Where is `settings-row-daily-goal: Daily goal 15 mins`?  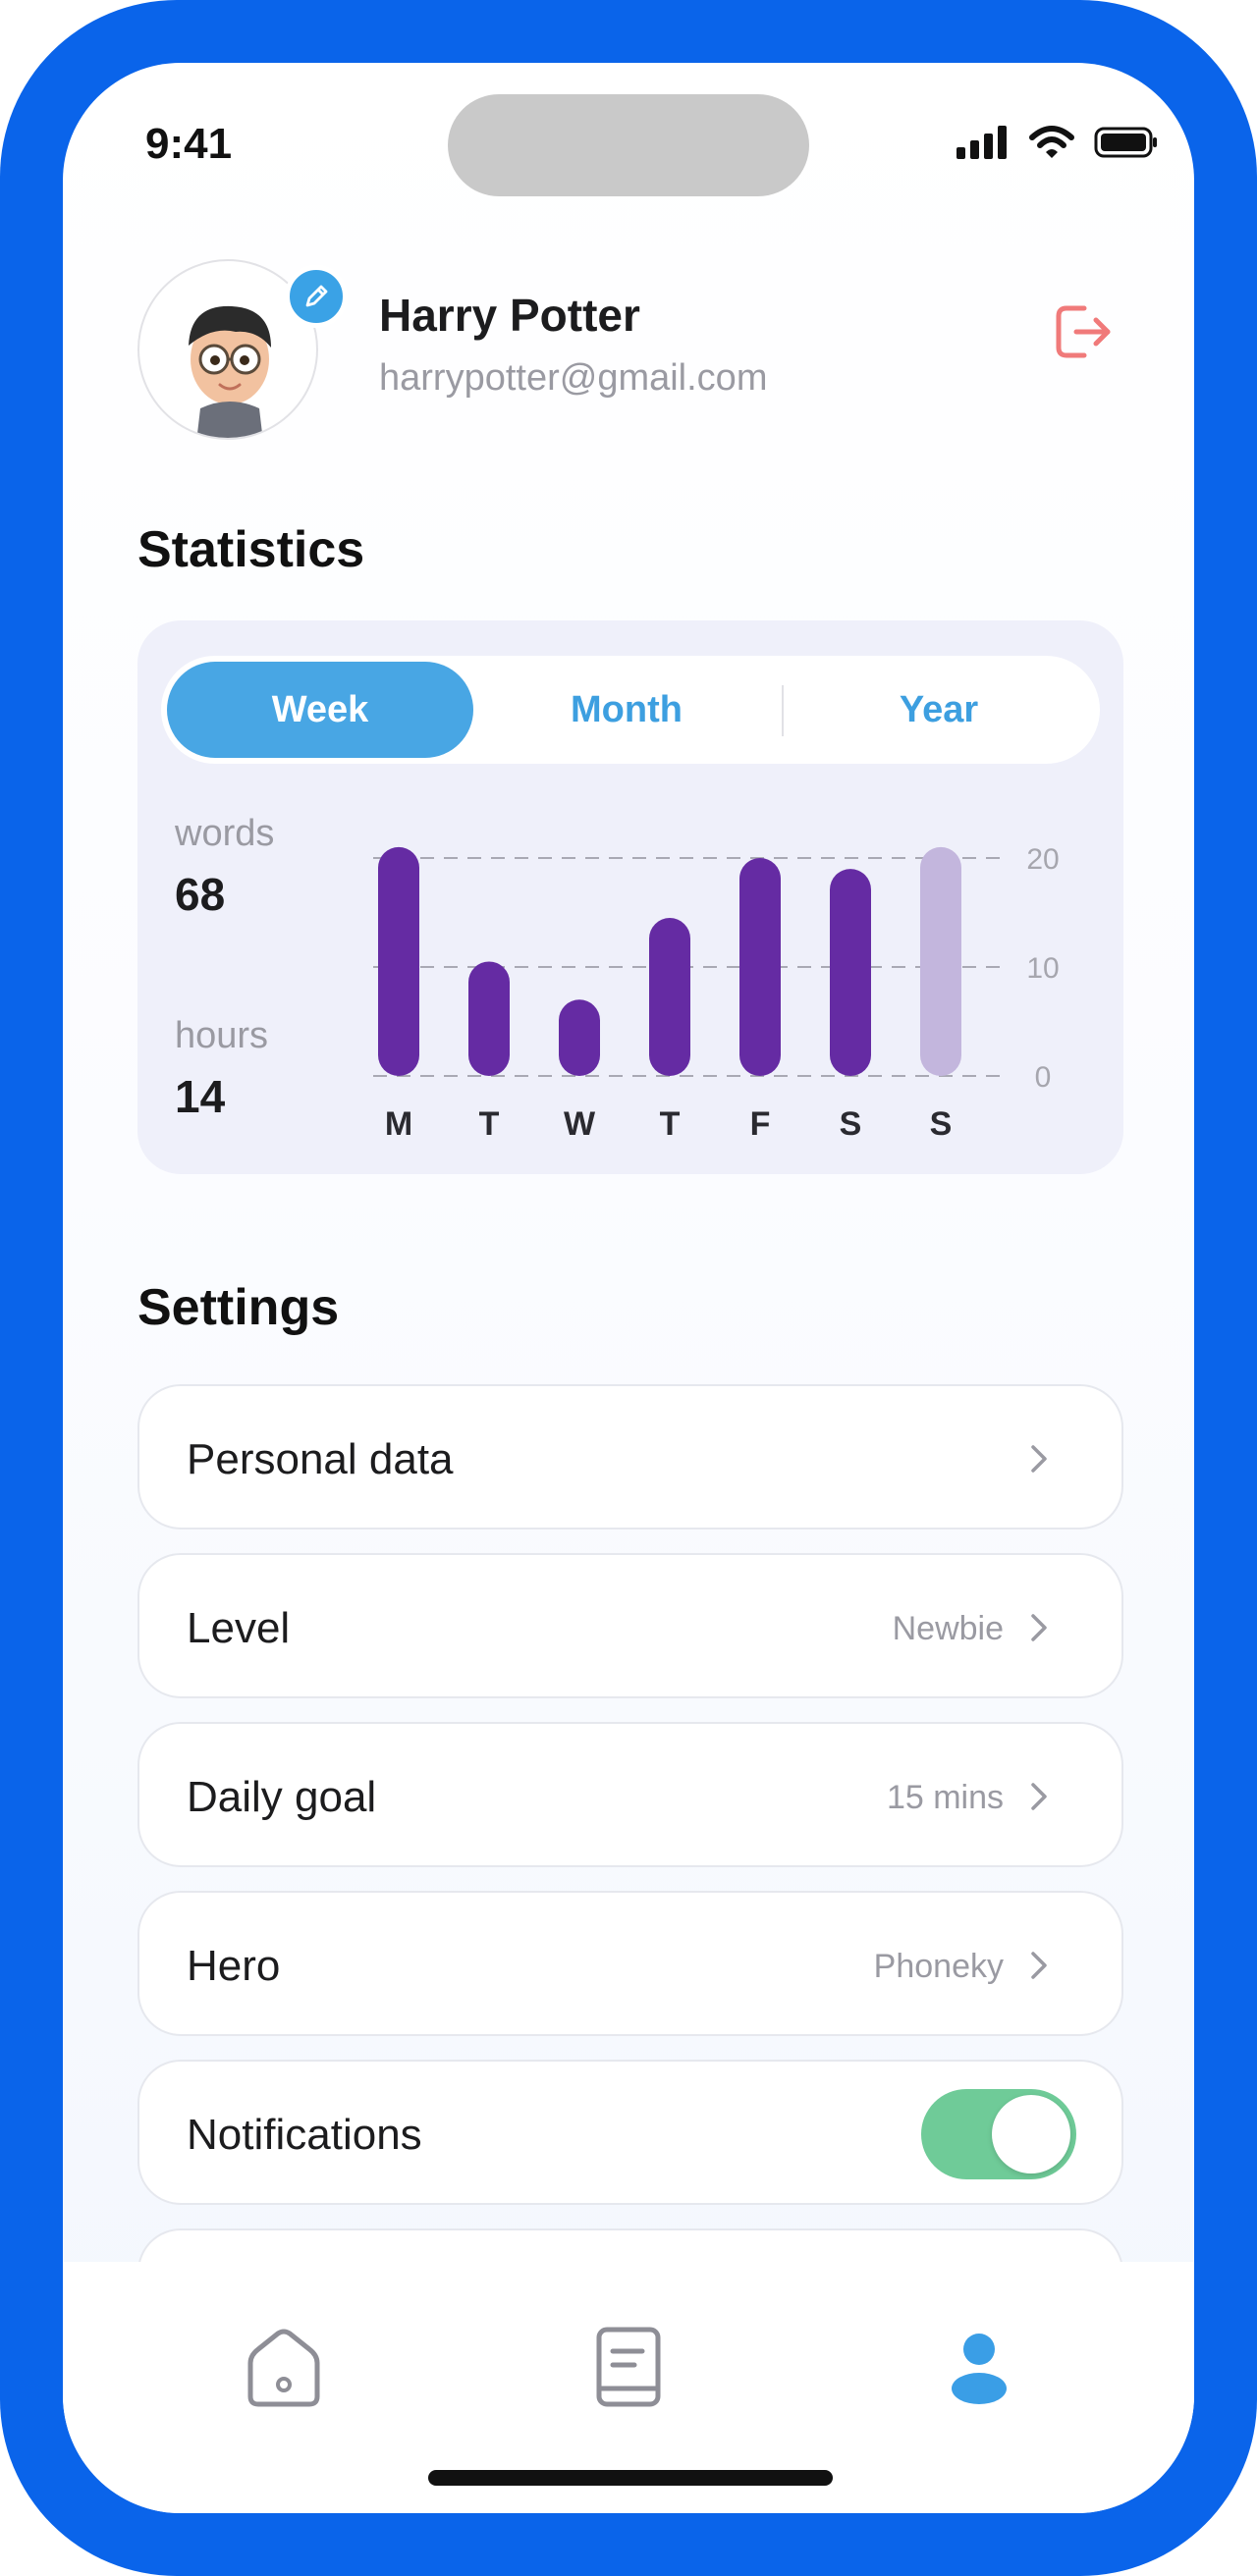 settings-row-daily-goal: Daily goal 15 mins is located at coordinates (630, 1794).